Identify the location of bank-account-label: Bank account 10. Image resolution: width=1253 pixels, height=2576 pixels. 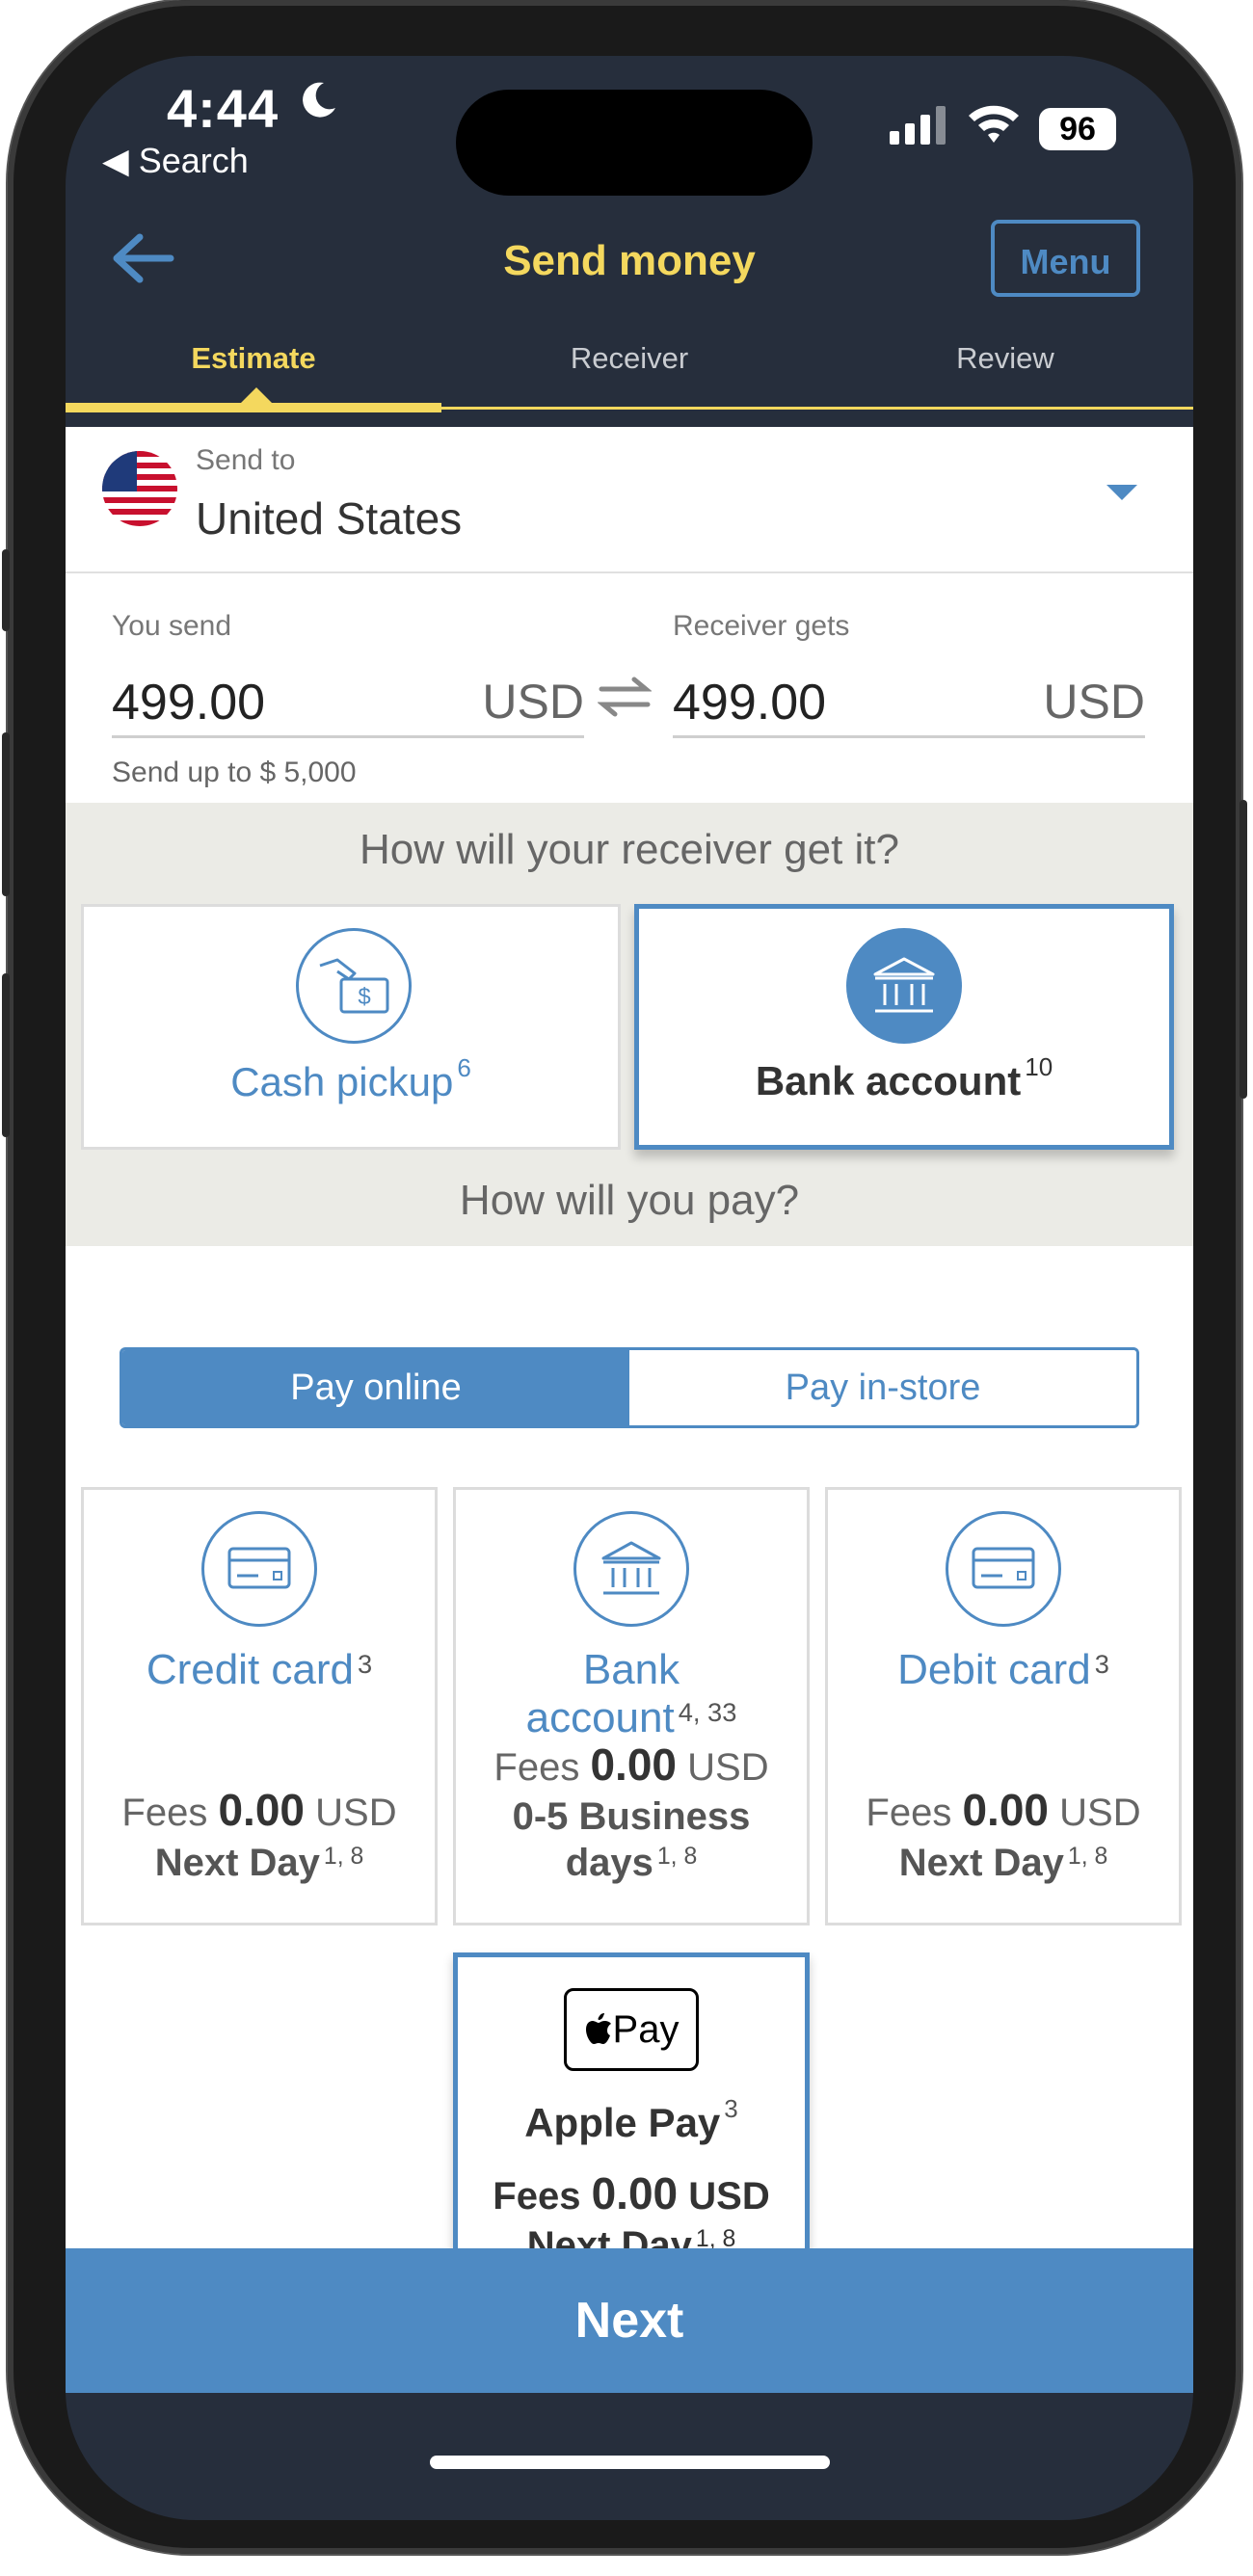
(904, 1078).